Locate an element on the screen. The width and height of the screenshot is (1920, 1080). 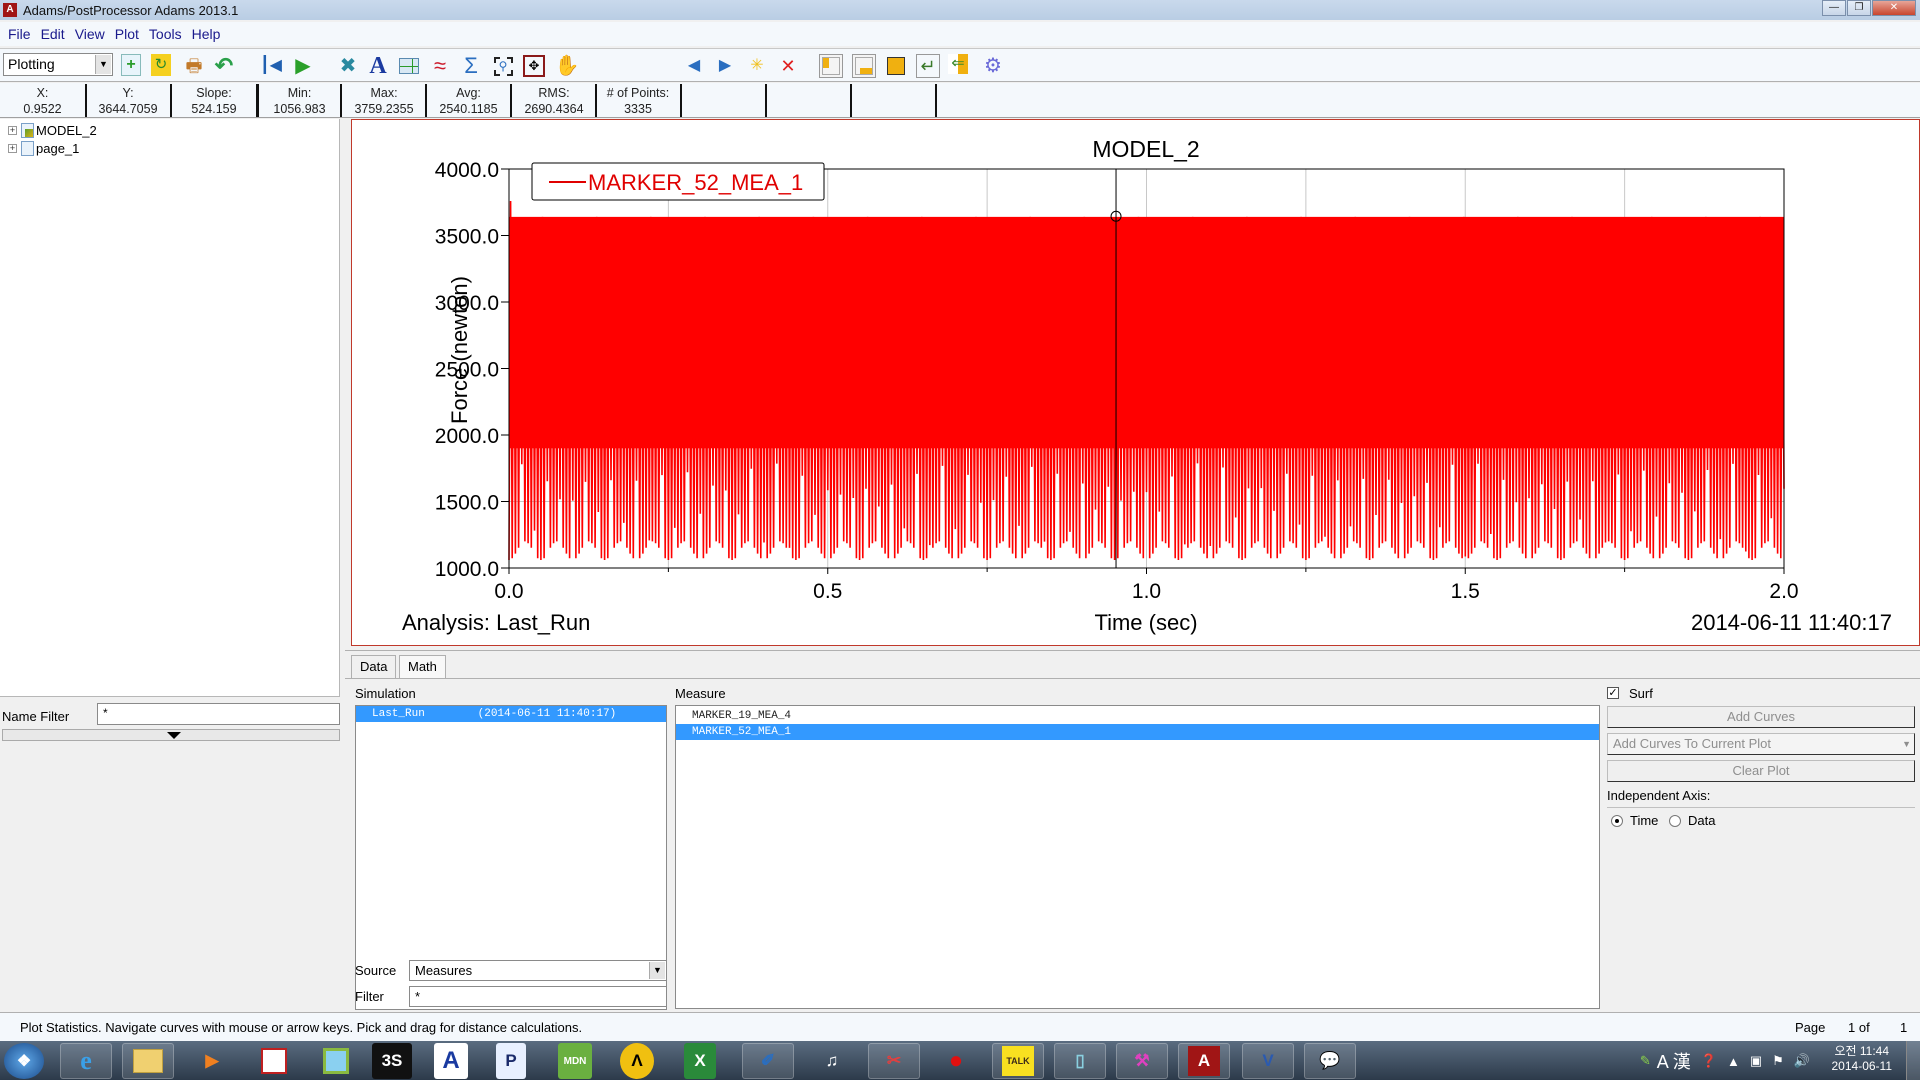
menu-plot: Plot is located at coordinates (127, 34).